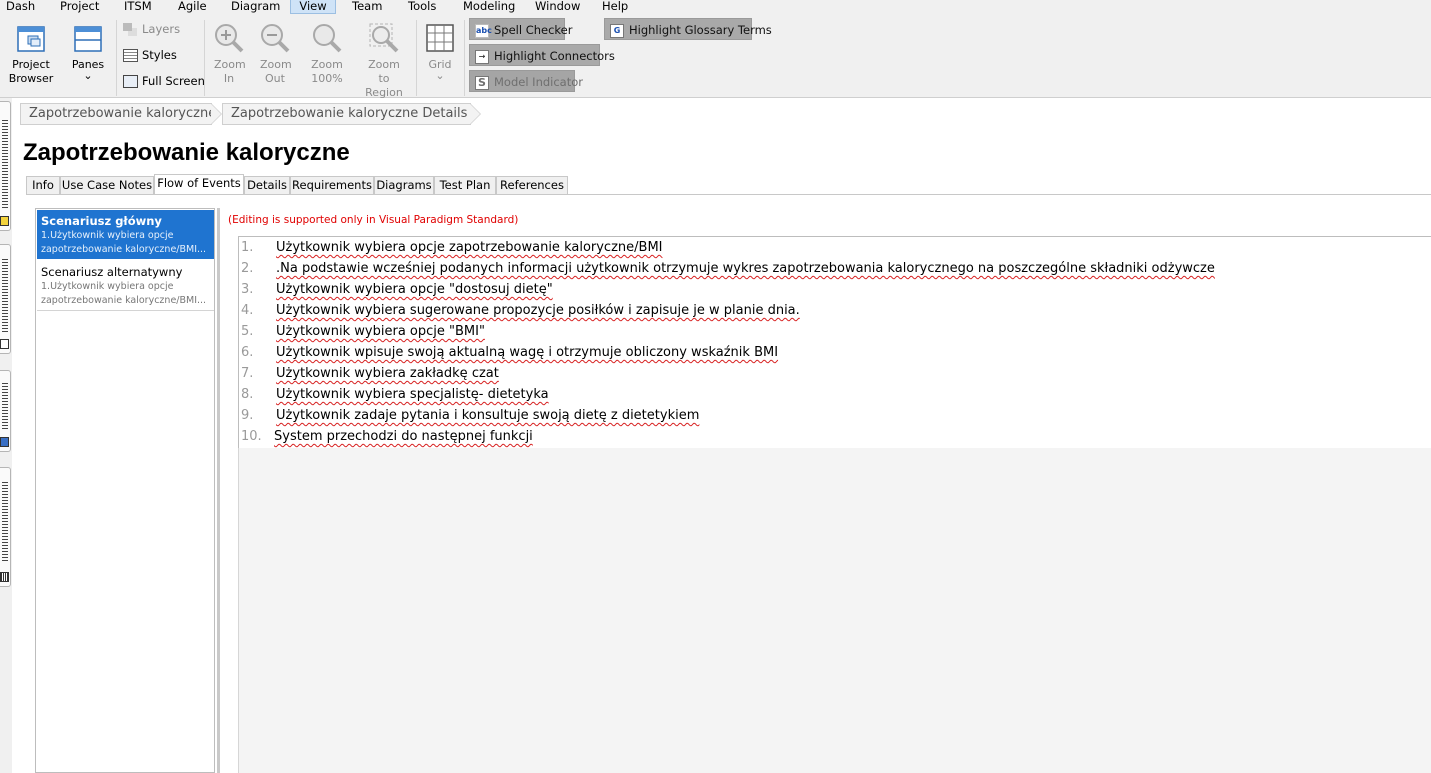  What do you see at coordinates (440, 38) in the screenshot?
I see `grid-icon` at bounding box center [440, 38].